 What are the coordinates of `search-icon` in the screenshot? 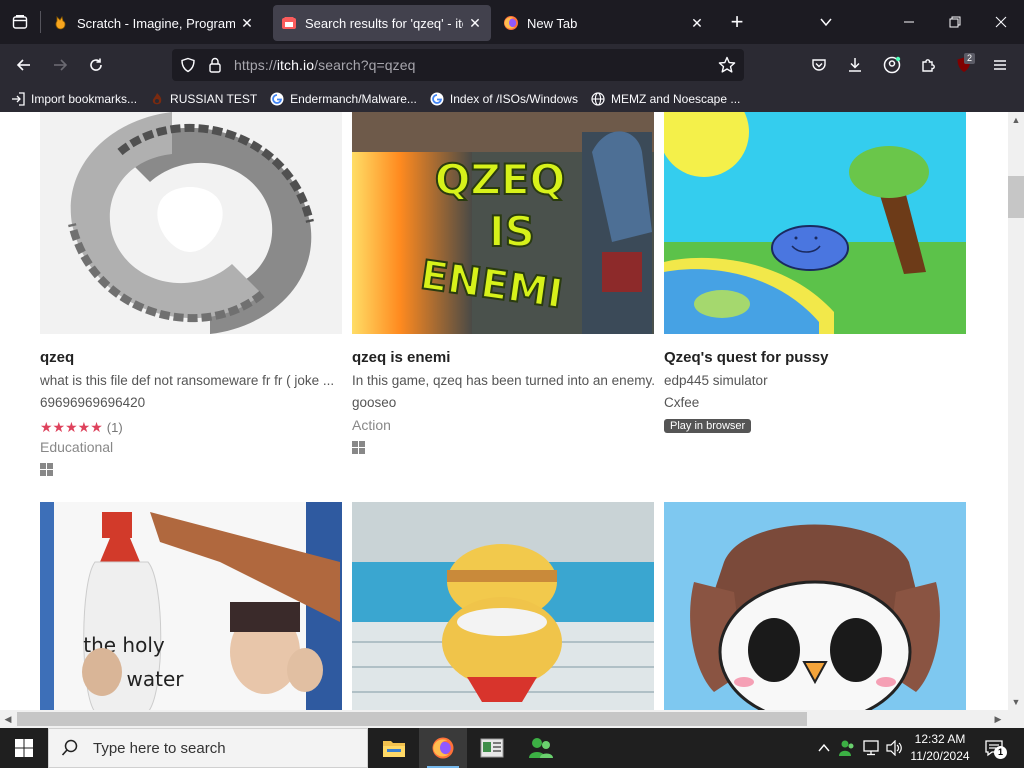 It's located at (69, 747).